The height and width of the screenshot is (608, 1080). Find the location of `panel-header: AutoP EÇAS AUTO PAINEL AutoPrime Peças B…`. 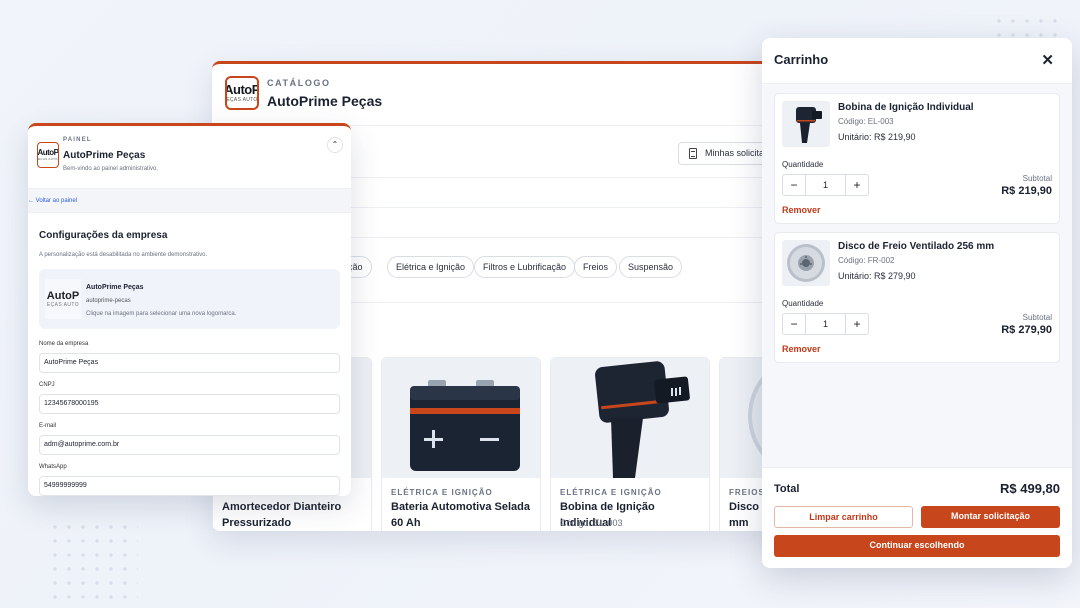

panel-header: AutoP EÇAS AUTO PAINEL AutoPrime Peças B… is located at coordinates (189, 157).